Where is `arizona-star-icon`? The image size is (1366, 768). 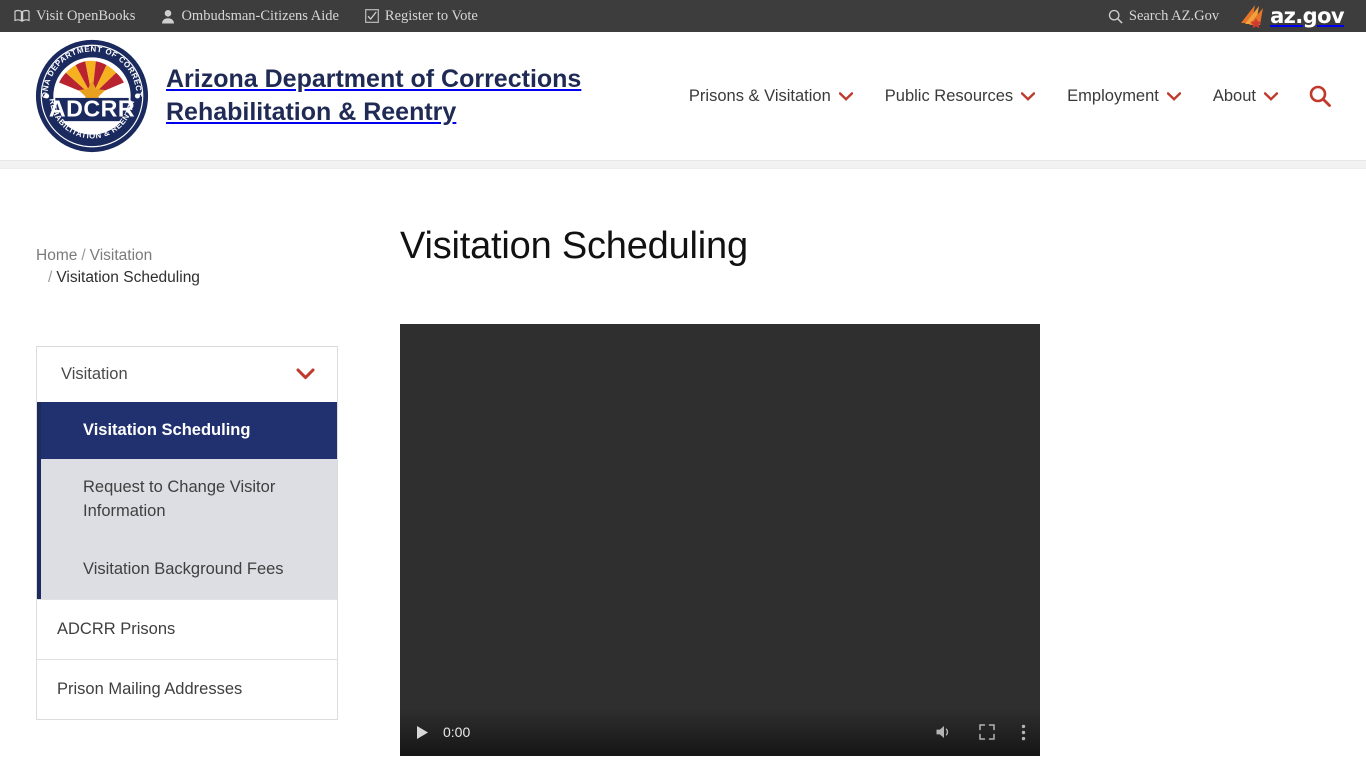 arizona-star-icon is located at coordinates (1254, 16).